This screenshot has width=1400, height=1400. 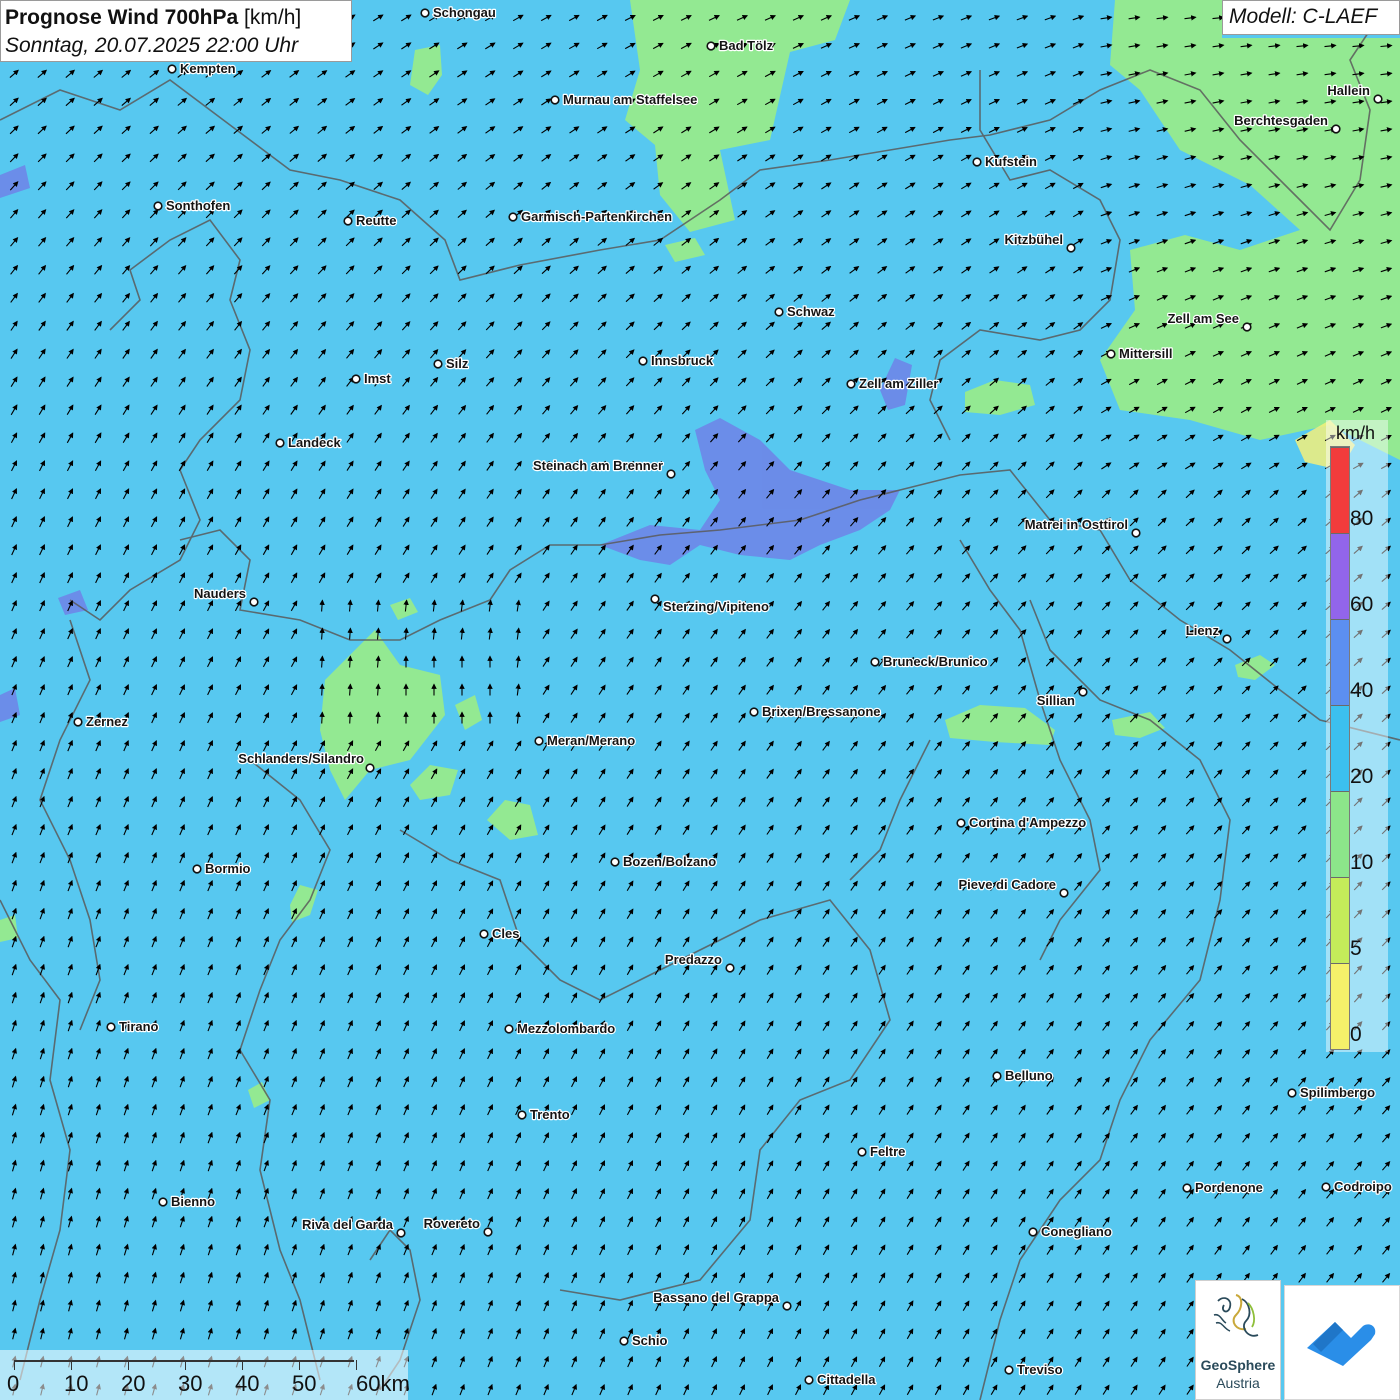 I want to click on city-garmisch: Garmisch-Partenkirchen, so click(x=590, y=216).